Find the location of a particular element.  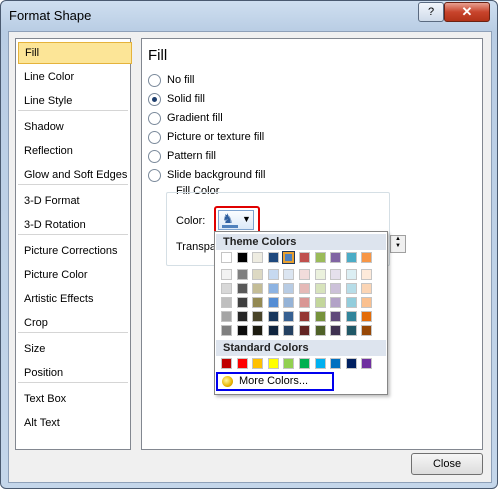

nav-item: Reflection is located at coordinates (74, 151).